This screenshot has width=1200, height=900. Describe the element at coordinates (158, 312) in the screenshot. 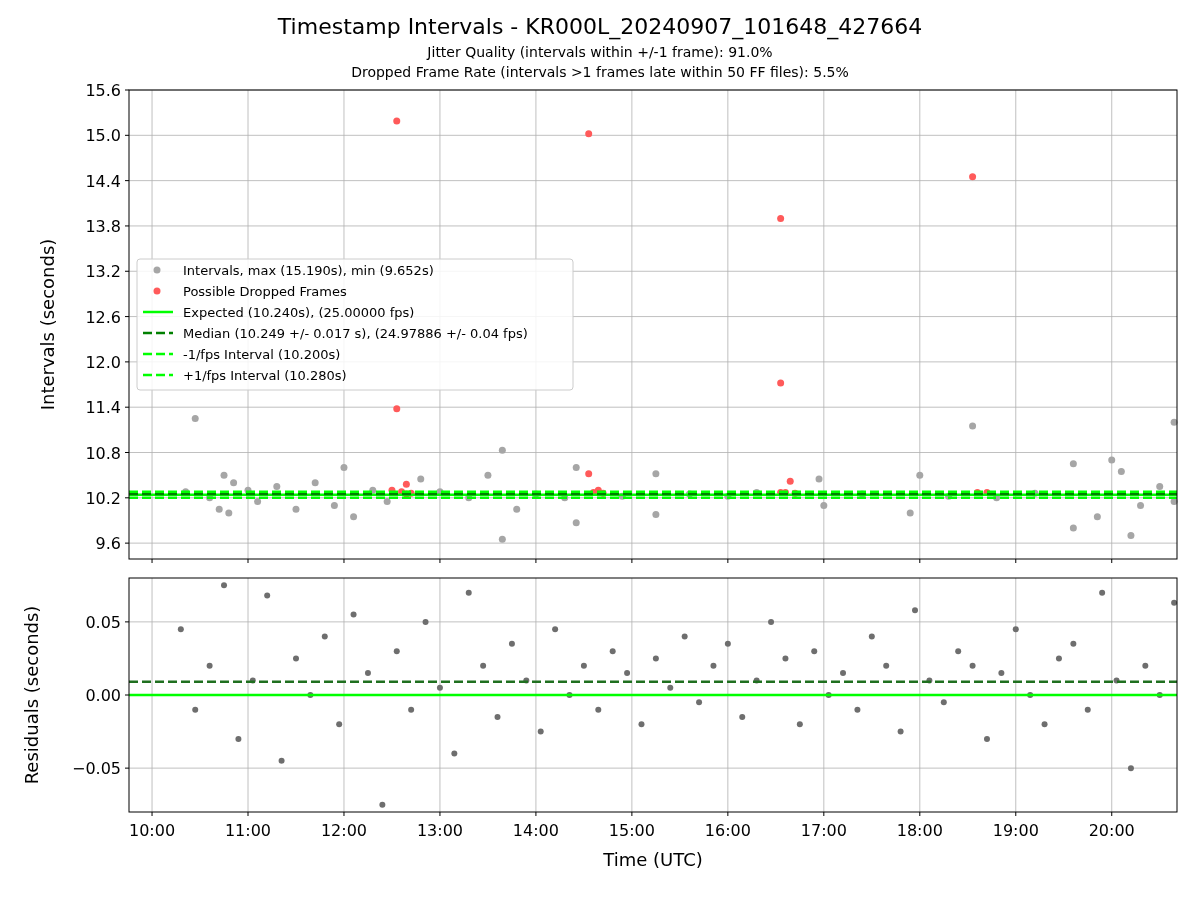

I see `legend-line-icon` at that location.